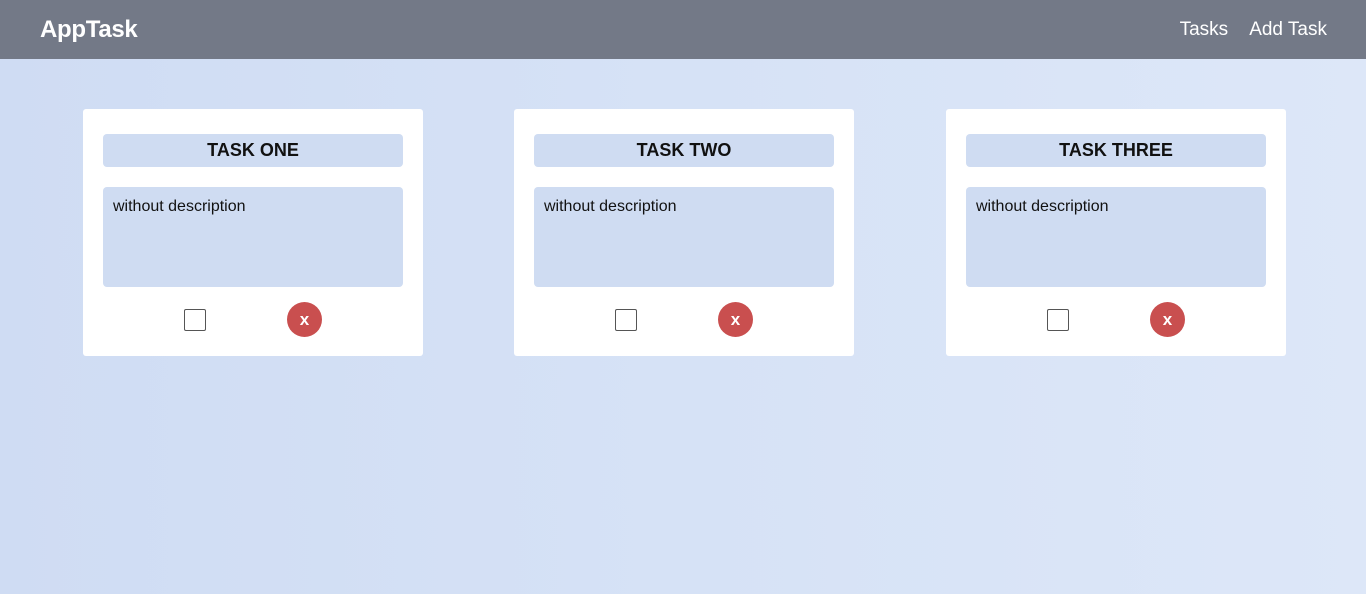 The width and height of the screenshot is (1366, 594). Describe the element at coordinates (683, 29) in the screenshot. I see `top-navbar: AppTask Tasks Add Task` at that location.